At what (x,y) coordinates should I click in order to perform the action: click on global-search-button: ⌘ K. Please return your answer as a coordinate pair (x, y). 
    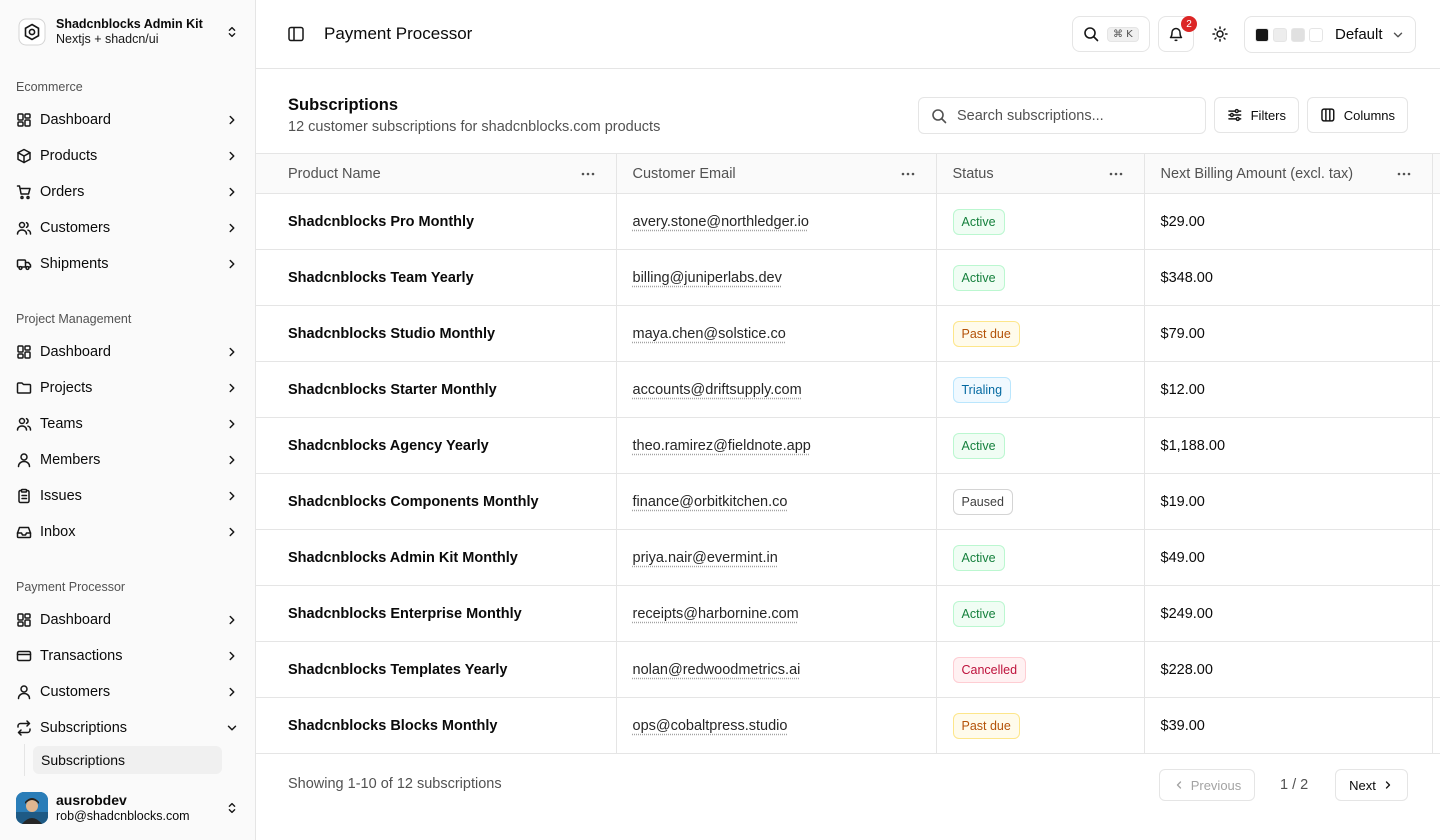
    Looking at the image, I should click on (1111, 34).